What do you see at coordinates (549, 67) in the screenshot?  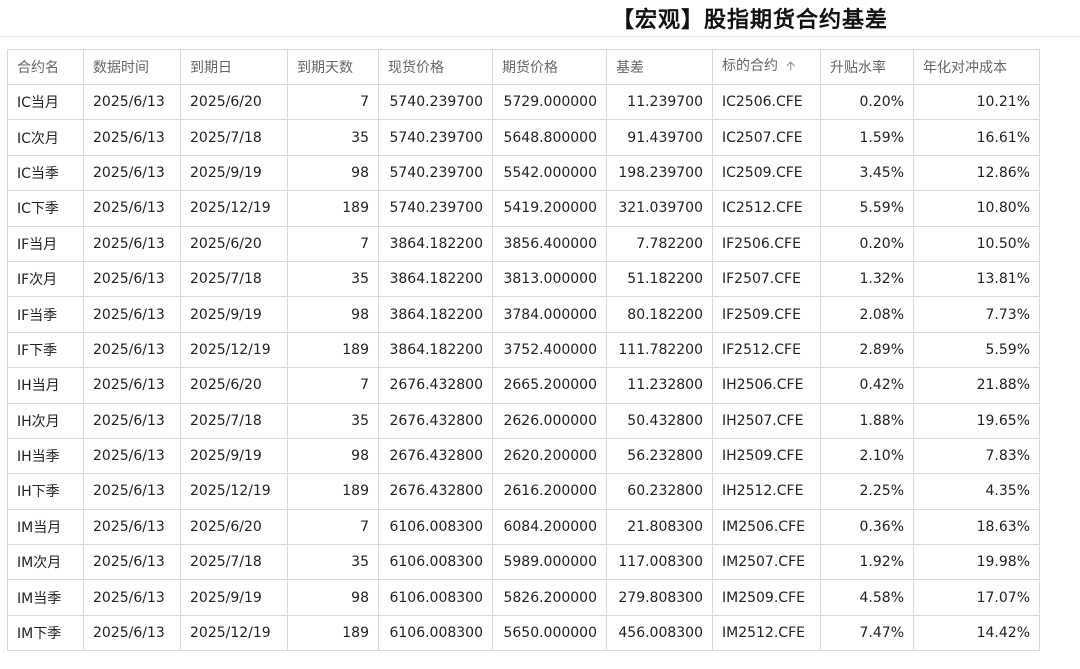 I see `column-header-futures-price: 期货价格` at bounding box center [549, 67].